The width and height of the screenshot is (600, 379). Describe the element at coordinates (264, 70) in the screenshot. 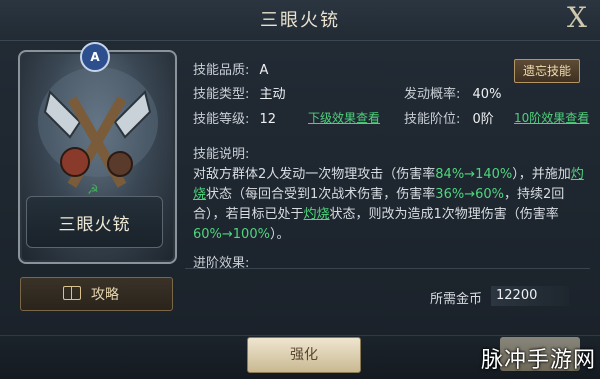

I see `quality-value: A` at that location.